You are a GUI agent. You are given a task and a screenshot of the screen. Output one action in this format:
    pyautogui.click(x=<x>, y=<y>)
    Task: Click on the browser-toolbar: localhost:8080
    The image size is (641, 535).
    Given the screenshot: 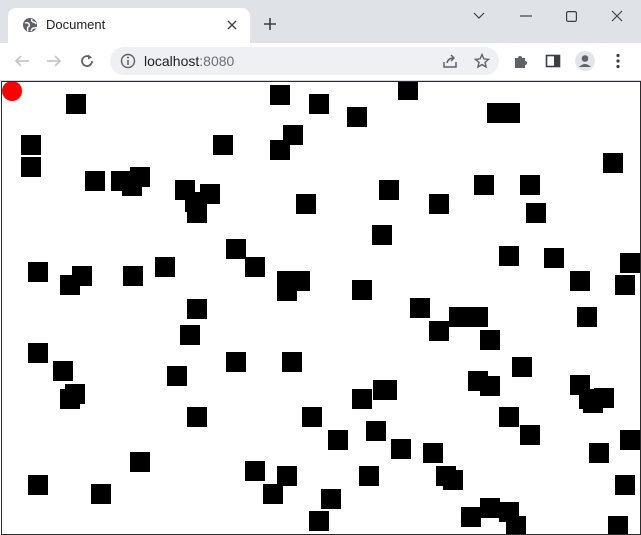 What is the action you would take?
    pyautogui.click(x=320, y=62)
    